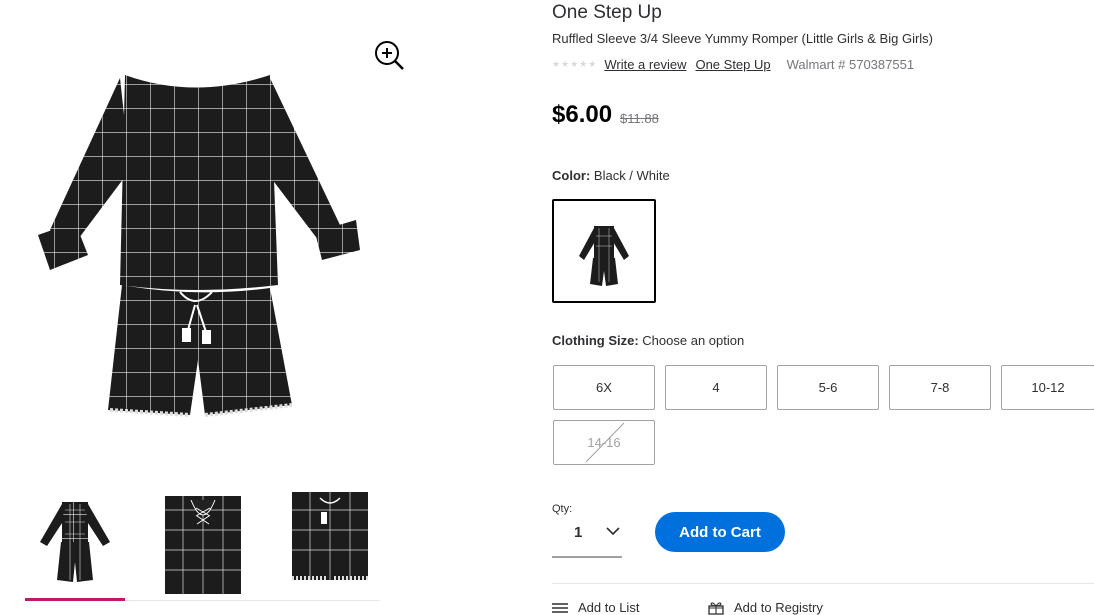  What do you see at coordinates (607, 12) in the screenshot?
I see `brand-title: One Step Up` at bounding box center [607, 12].